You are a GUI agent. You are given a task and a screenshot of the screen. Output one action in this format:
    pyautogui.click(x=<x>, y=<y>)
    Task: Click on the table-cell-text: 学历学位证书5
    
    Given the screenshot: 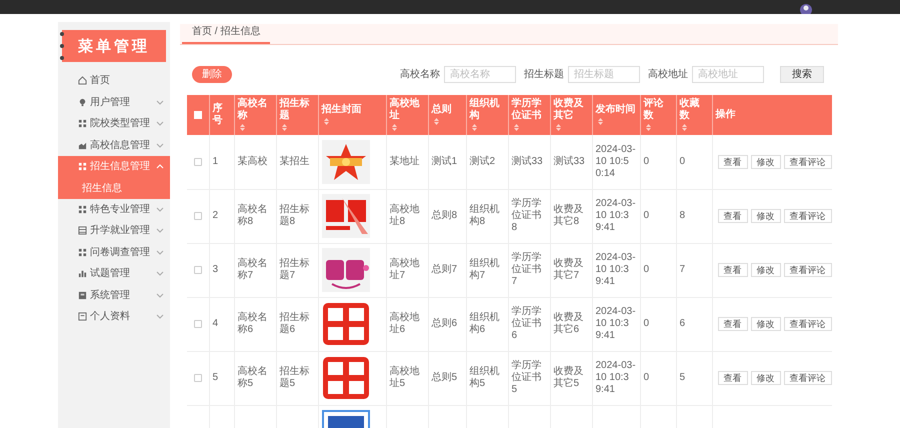 What is the action you would take?
    pyautogui.click(x=527, y=378)
    